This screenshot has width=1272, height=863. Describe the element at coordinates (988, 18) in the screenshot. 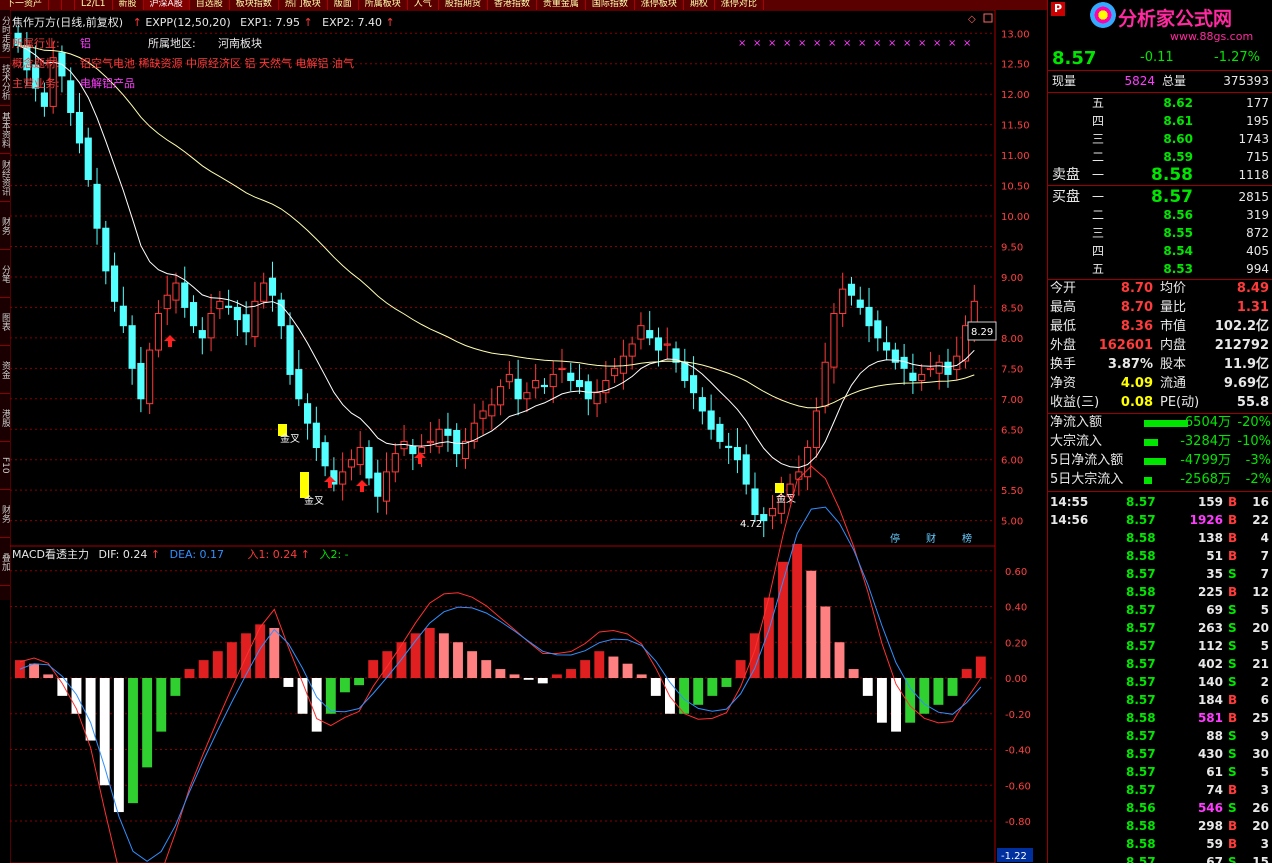

I see `maximize-icon` at that location.